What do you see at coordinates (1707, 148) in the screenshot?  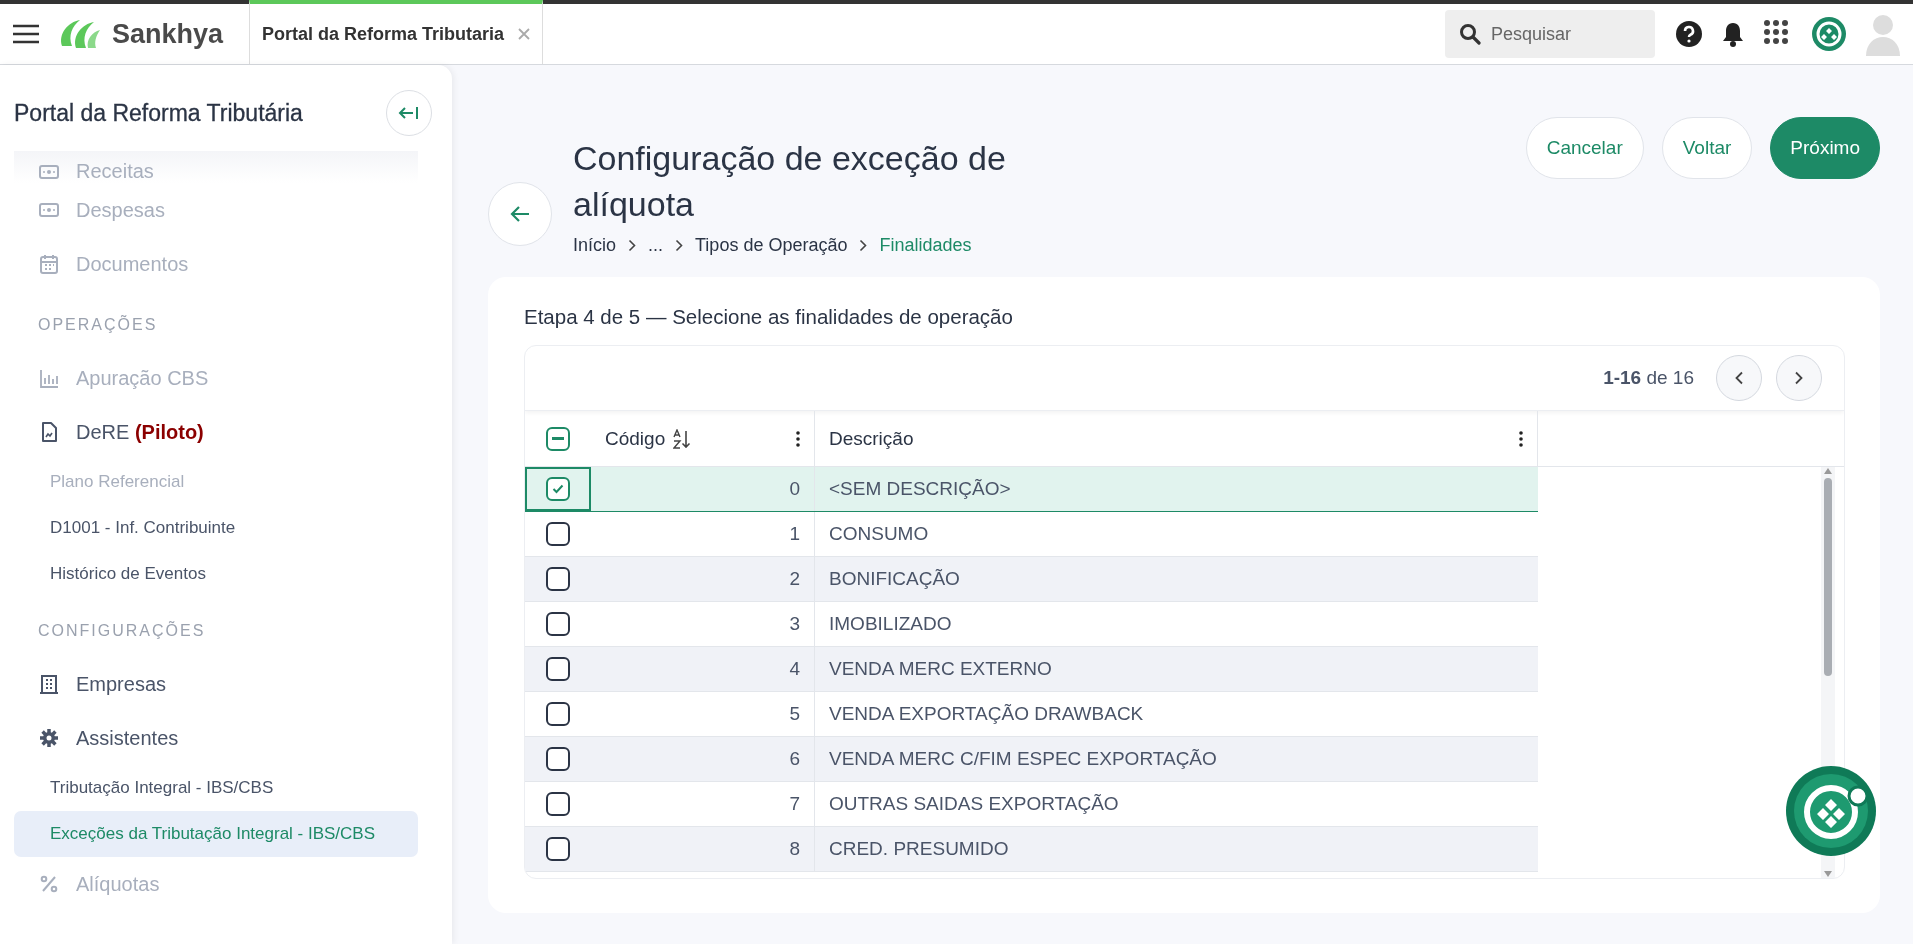 I see `action-button: Voltar` at bounding box center [1707, 148].